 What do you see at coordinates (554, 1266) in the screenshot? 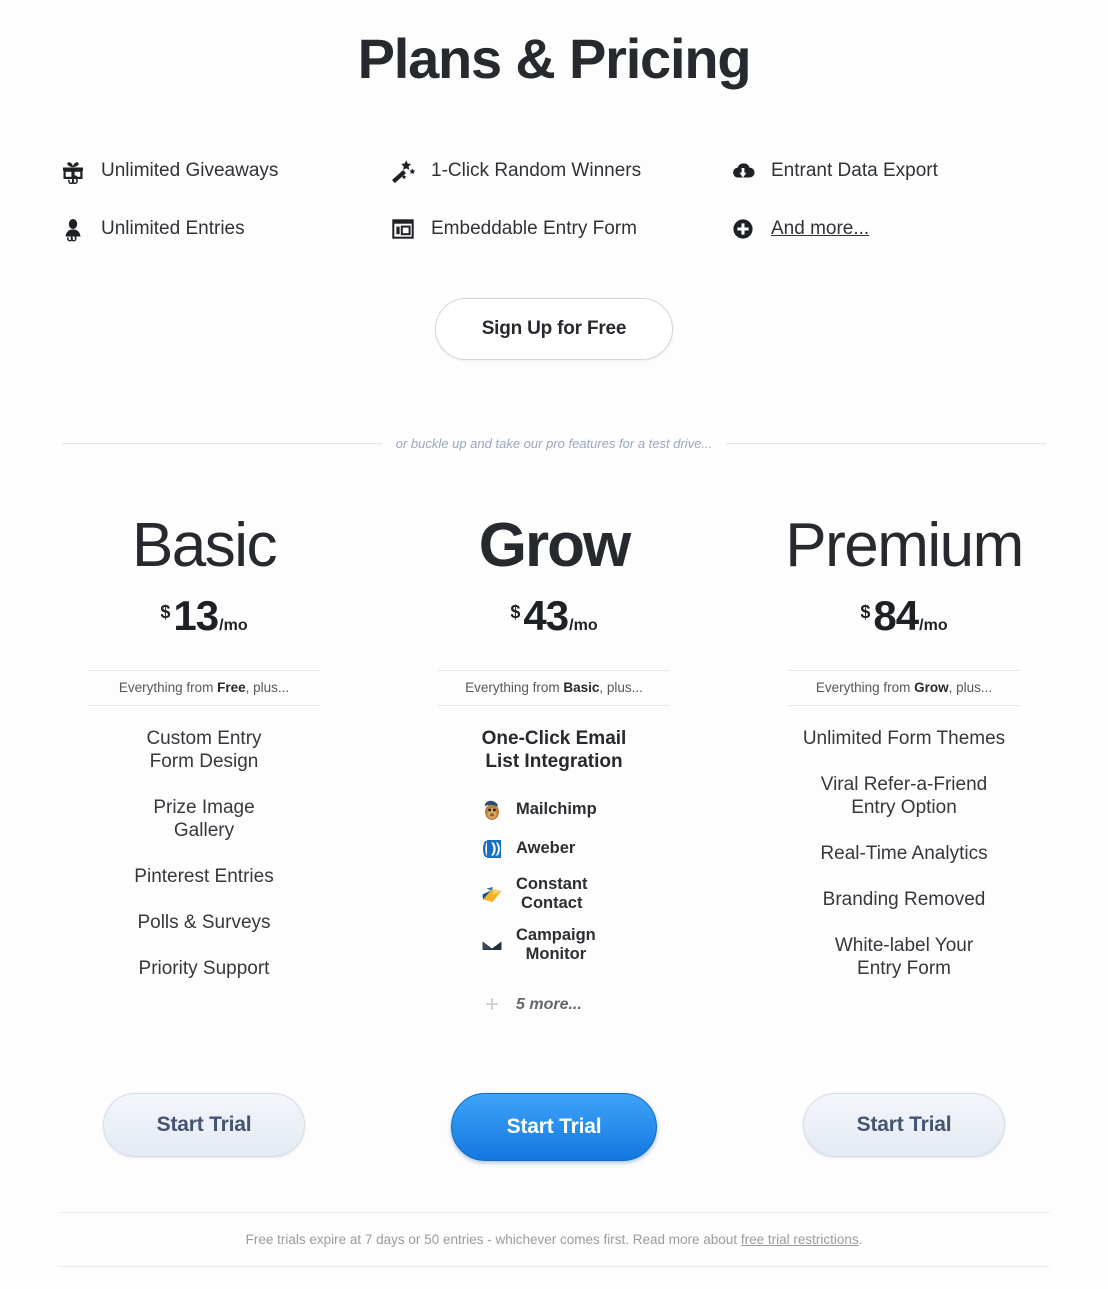
I see `footer-rule-bottom` at bounding box center [554, 1266].